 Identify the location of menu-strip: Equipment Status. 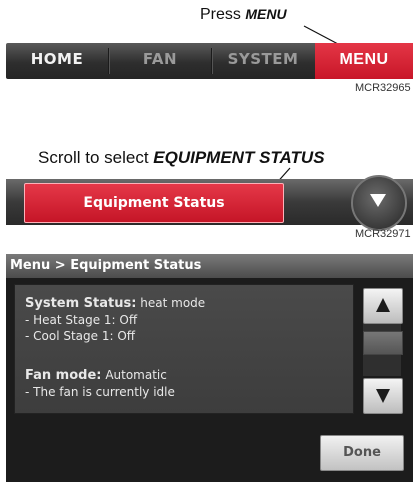
(209, 203).